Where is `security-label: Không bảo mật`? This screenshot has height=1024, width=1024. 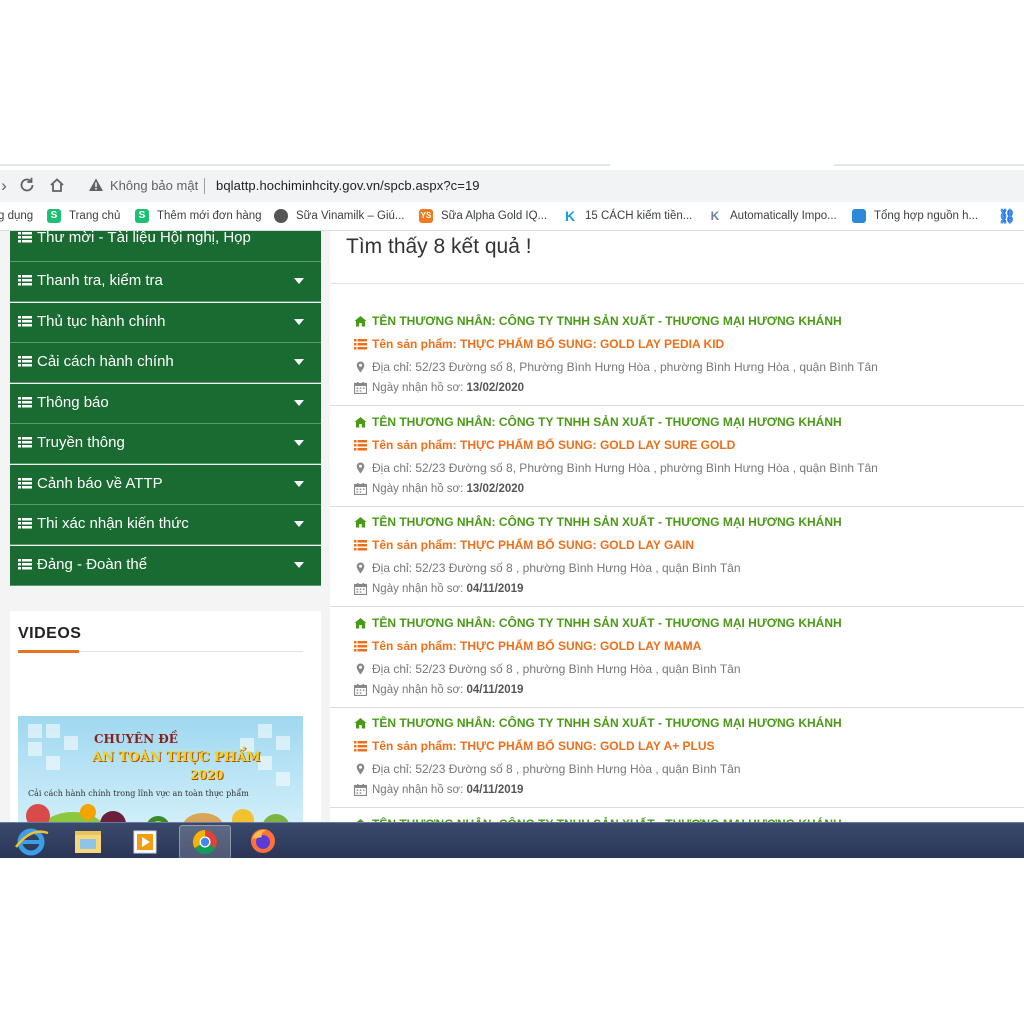 security-label: Không bảo mật is located at coordinates (154, 185).